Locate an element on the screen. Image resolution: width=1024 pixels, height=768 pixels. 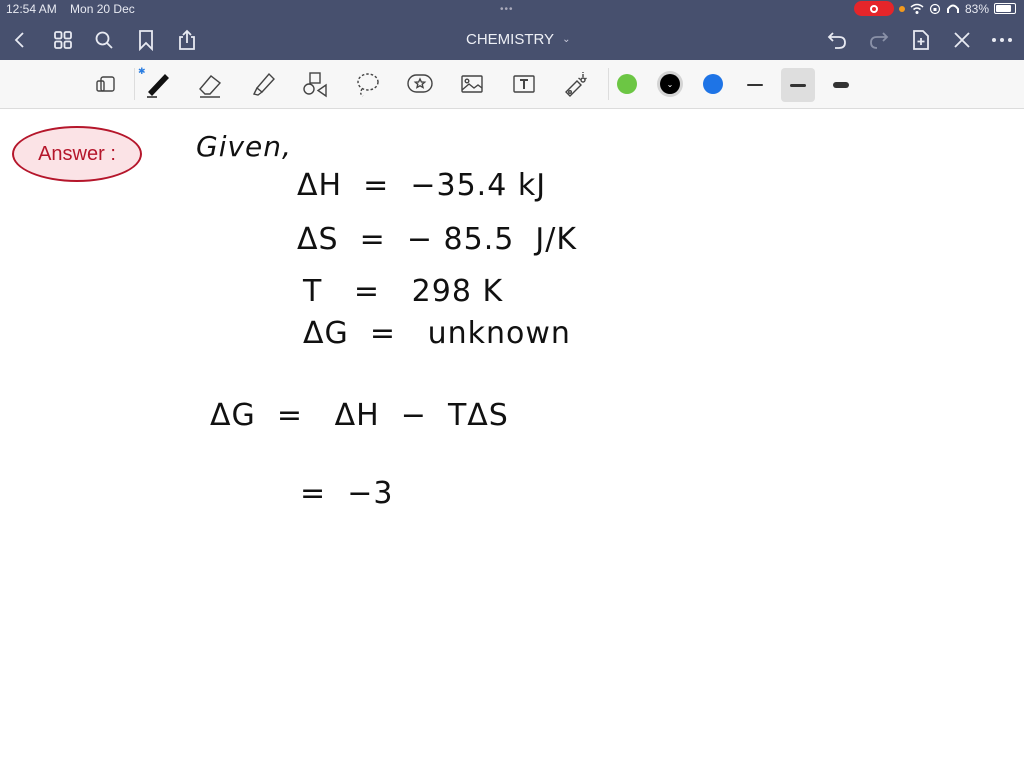
share-button is located at coordinates (187, 40).